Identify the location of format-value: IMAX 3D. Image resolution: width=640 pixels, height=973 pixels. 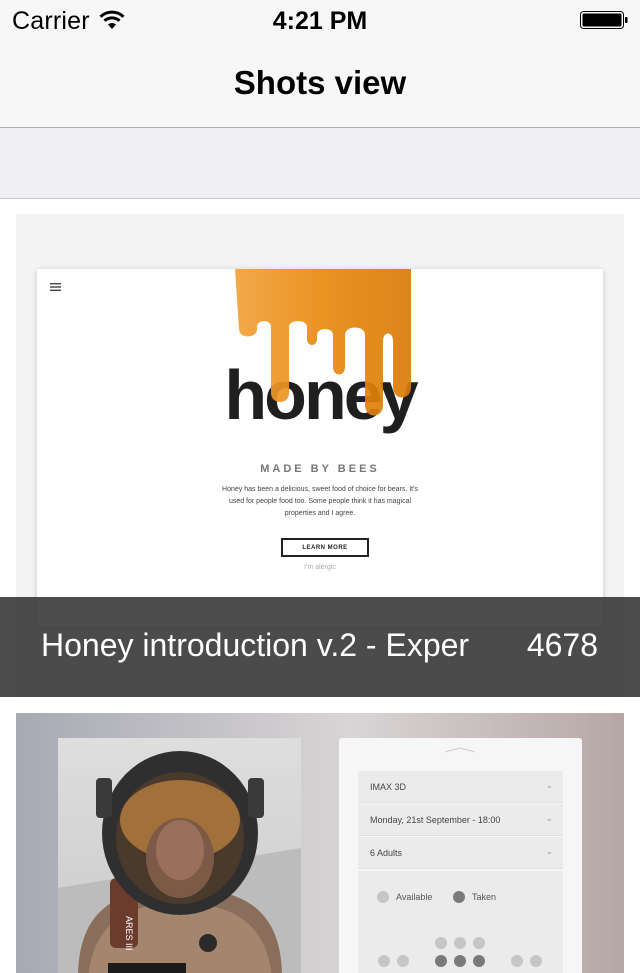
(388, 787).